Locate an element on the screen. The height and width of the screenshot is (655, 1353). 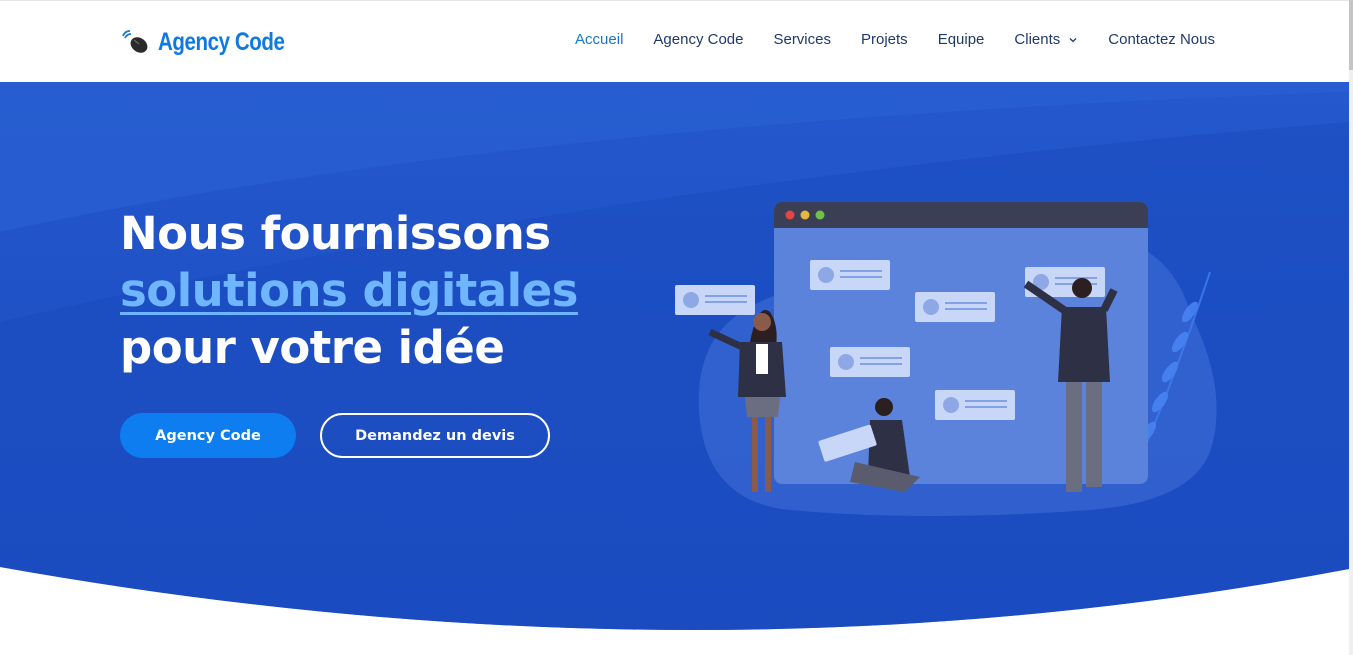
nav-item-contactez-nous: Contactez Nous is located at coordinates (1161, 39).